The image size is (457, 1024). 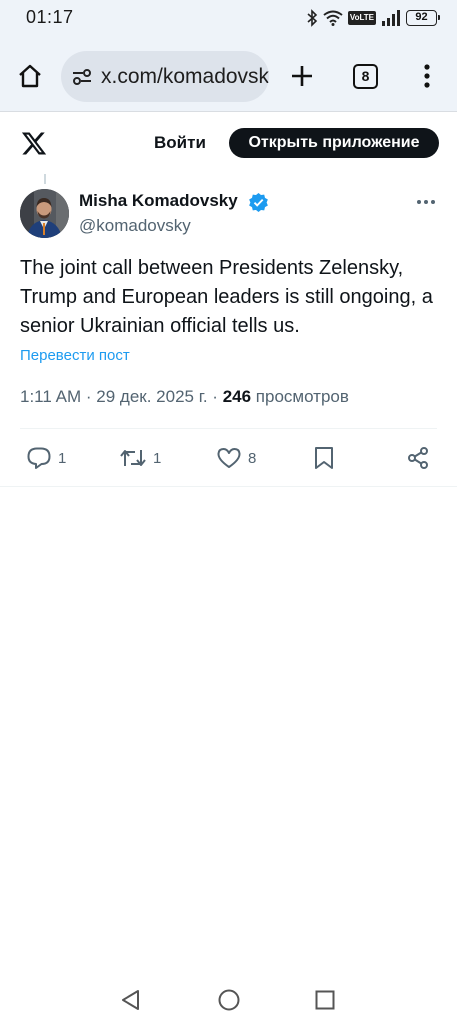 What do you see at coordinates (133, 458) in the screenshot?
I see `retweet-icon` at bounding box center [133, 458].